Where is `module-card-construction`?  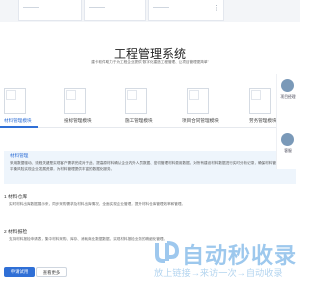 module-card-construction is located at coordinates (136, 101).